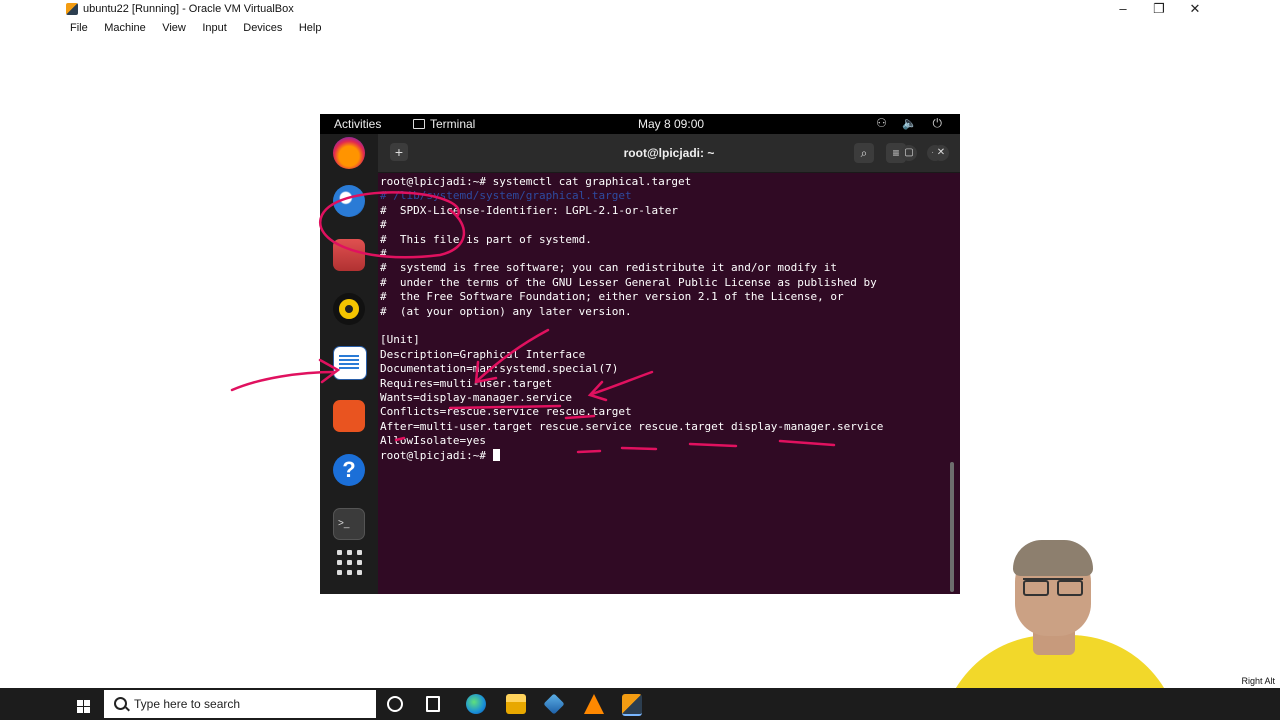 Image resolution: width=1280 pixels, height=720 pixels. Describe the element at coordinates (395, 704) in the screenshot. I see `cortana-icon` at that location.